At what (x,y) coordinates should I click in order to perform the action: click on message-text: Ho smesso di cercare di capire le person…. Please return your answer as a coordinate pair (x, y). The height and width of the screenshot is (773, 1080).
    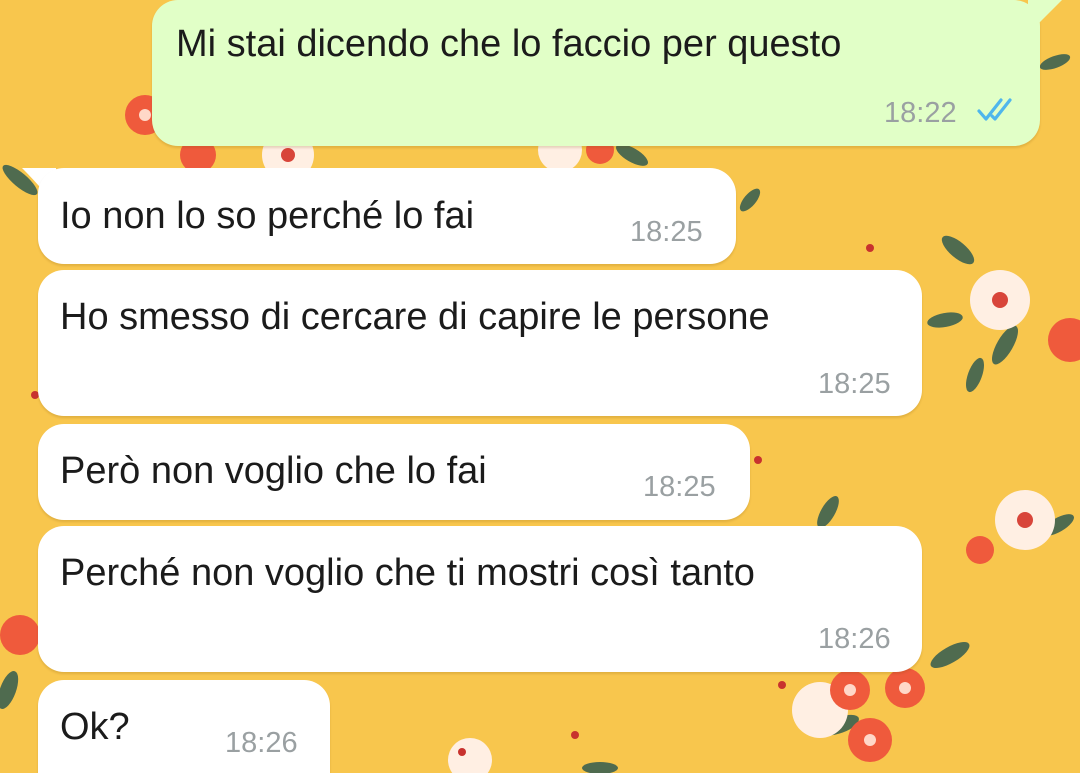
    Looking at the image, I should click on (415, 317).